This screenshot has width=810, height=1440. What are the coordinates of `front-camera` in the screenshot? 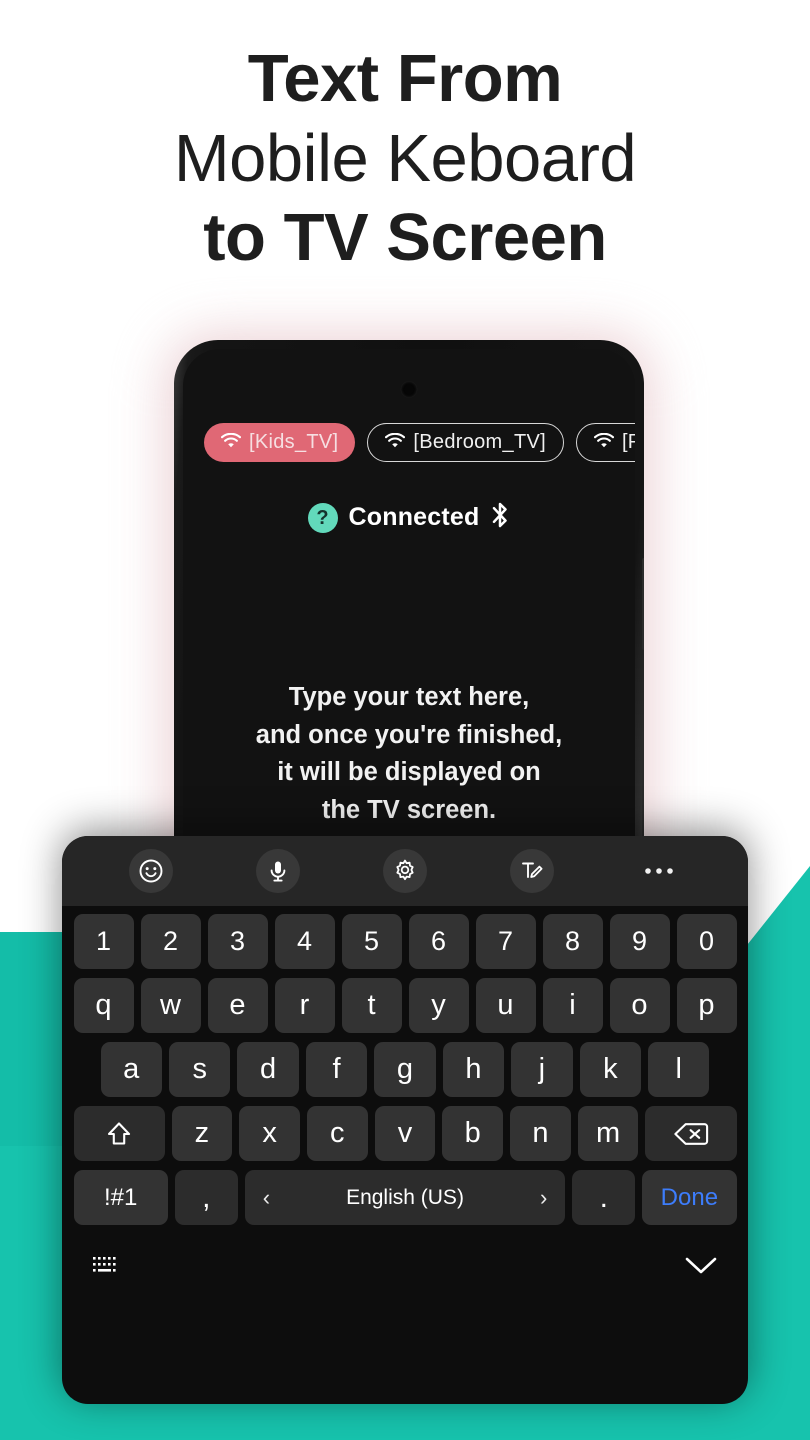 It's located at (409, 389).